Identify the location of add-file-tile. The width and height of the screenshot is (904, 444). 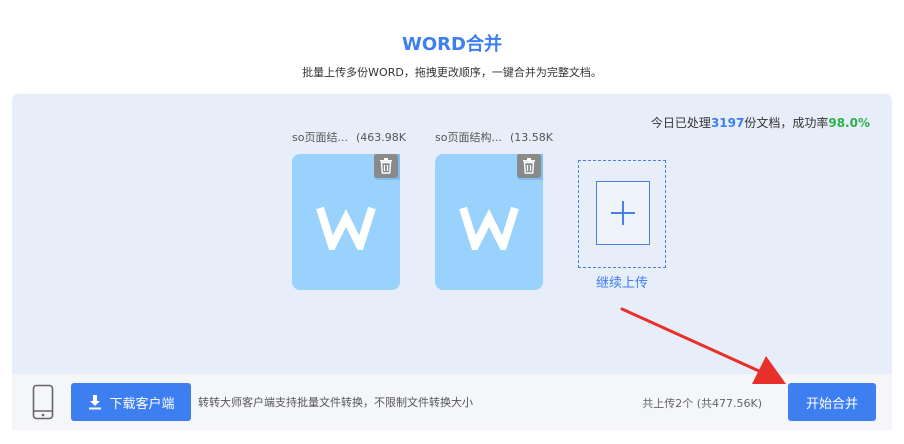
(623, 213).